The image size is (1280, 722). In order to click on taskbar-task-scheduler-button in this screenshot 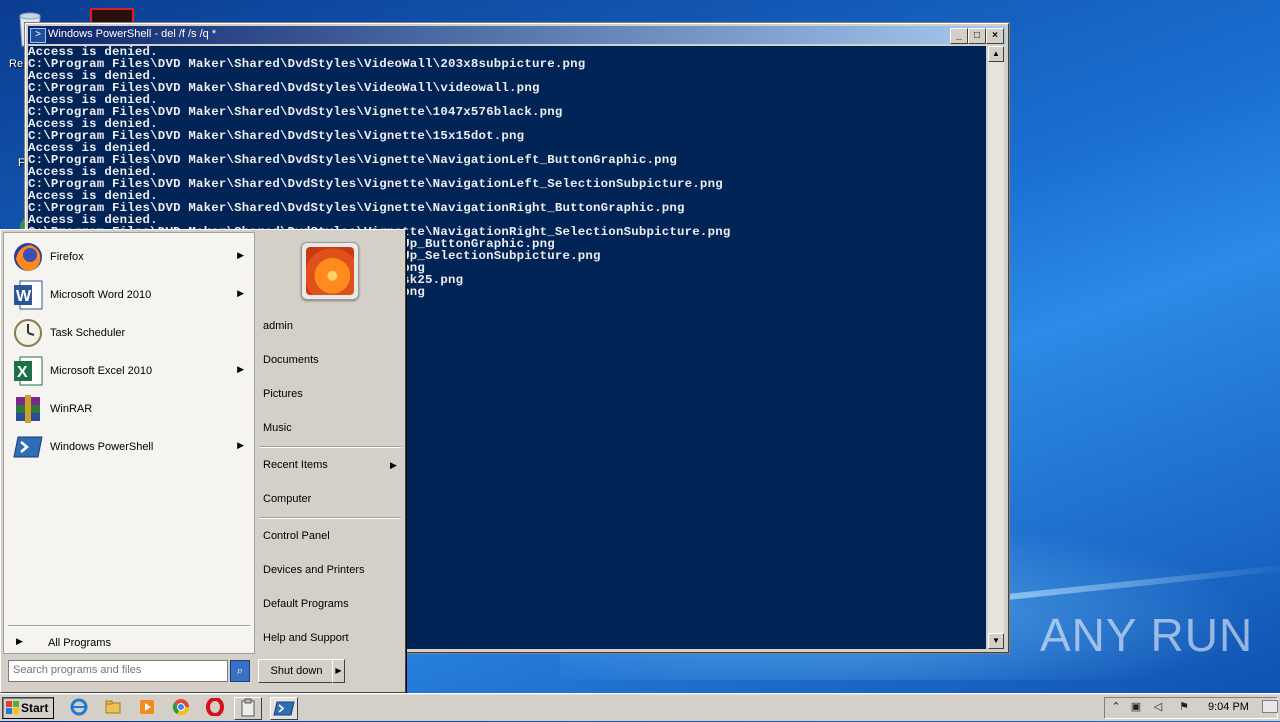, I will do `click(248, 708)`.